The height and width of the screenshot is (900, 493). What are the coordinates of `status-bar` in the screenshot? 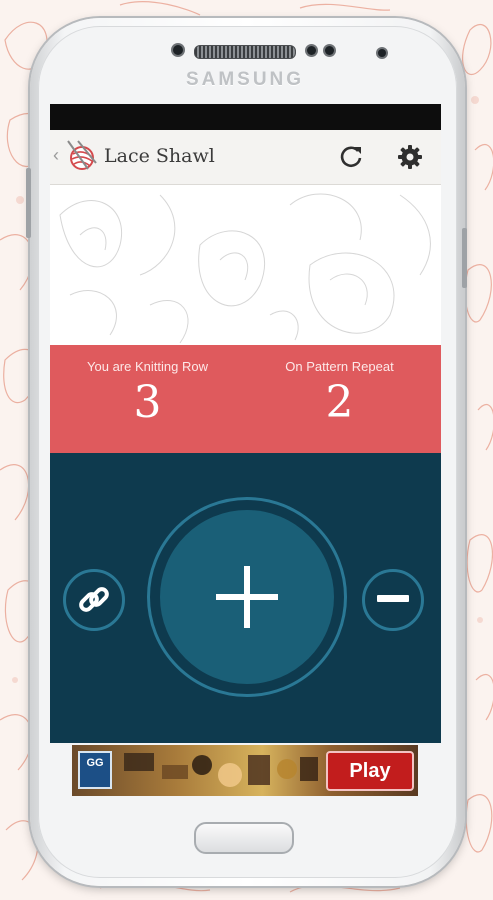 It's located at (245, 117).